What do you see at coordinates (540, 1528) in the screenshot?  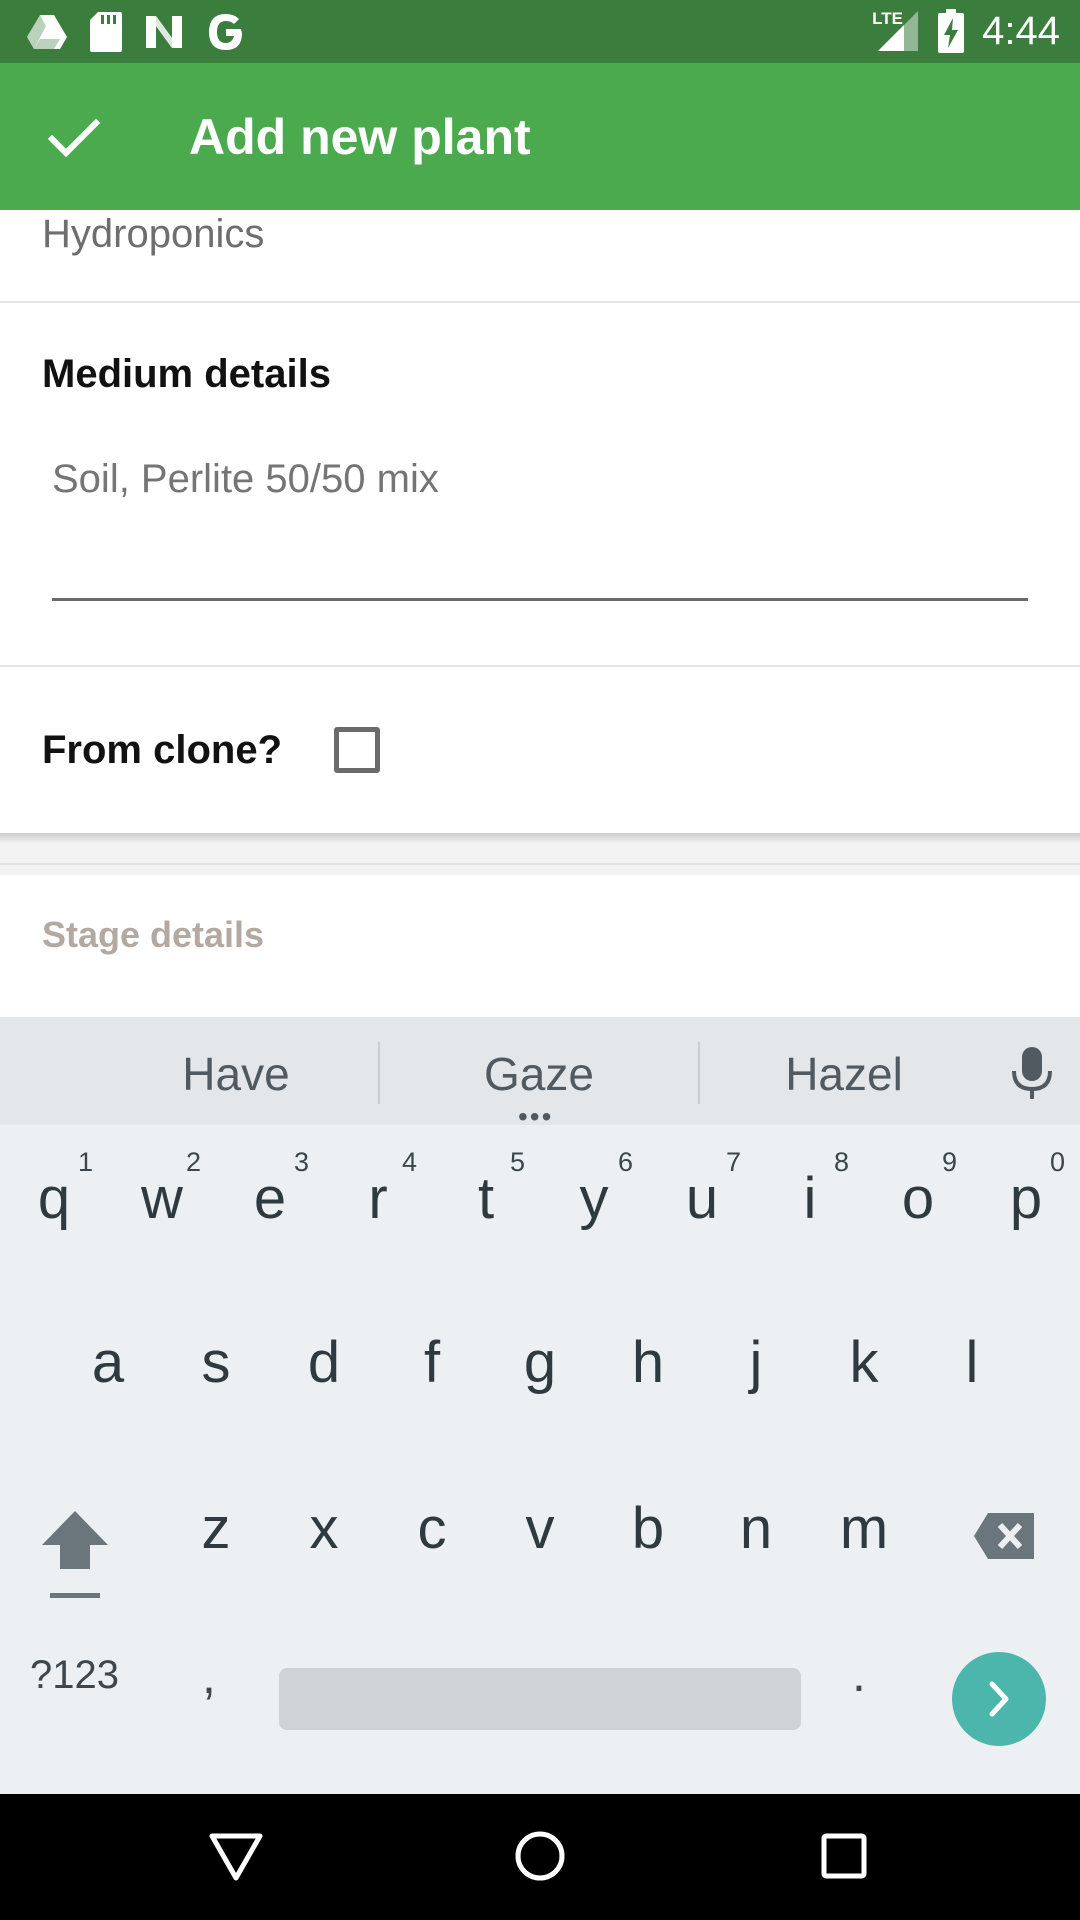 I see `key-letter: v` at bounding box center [540, 1528].